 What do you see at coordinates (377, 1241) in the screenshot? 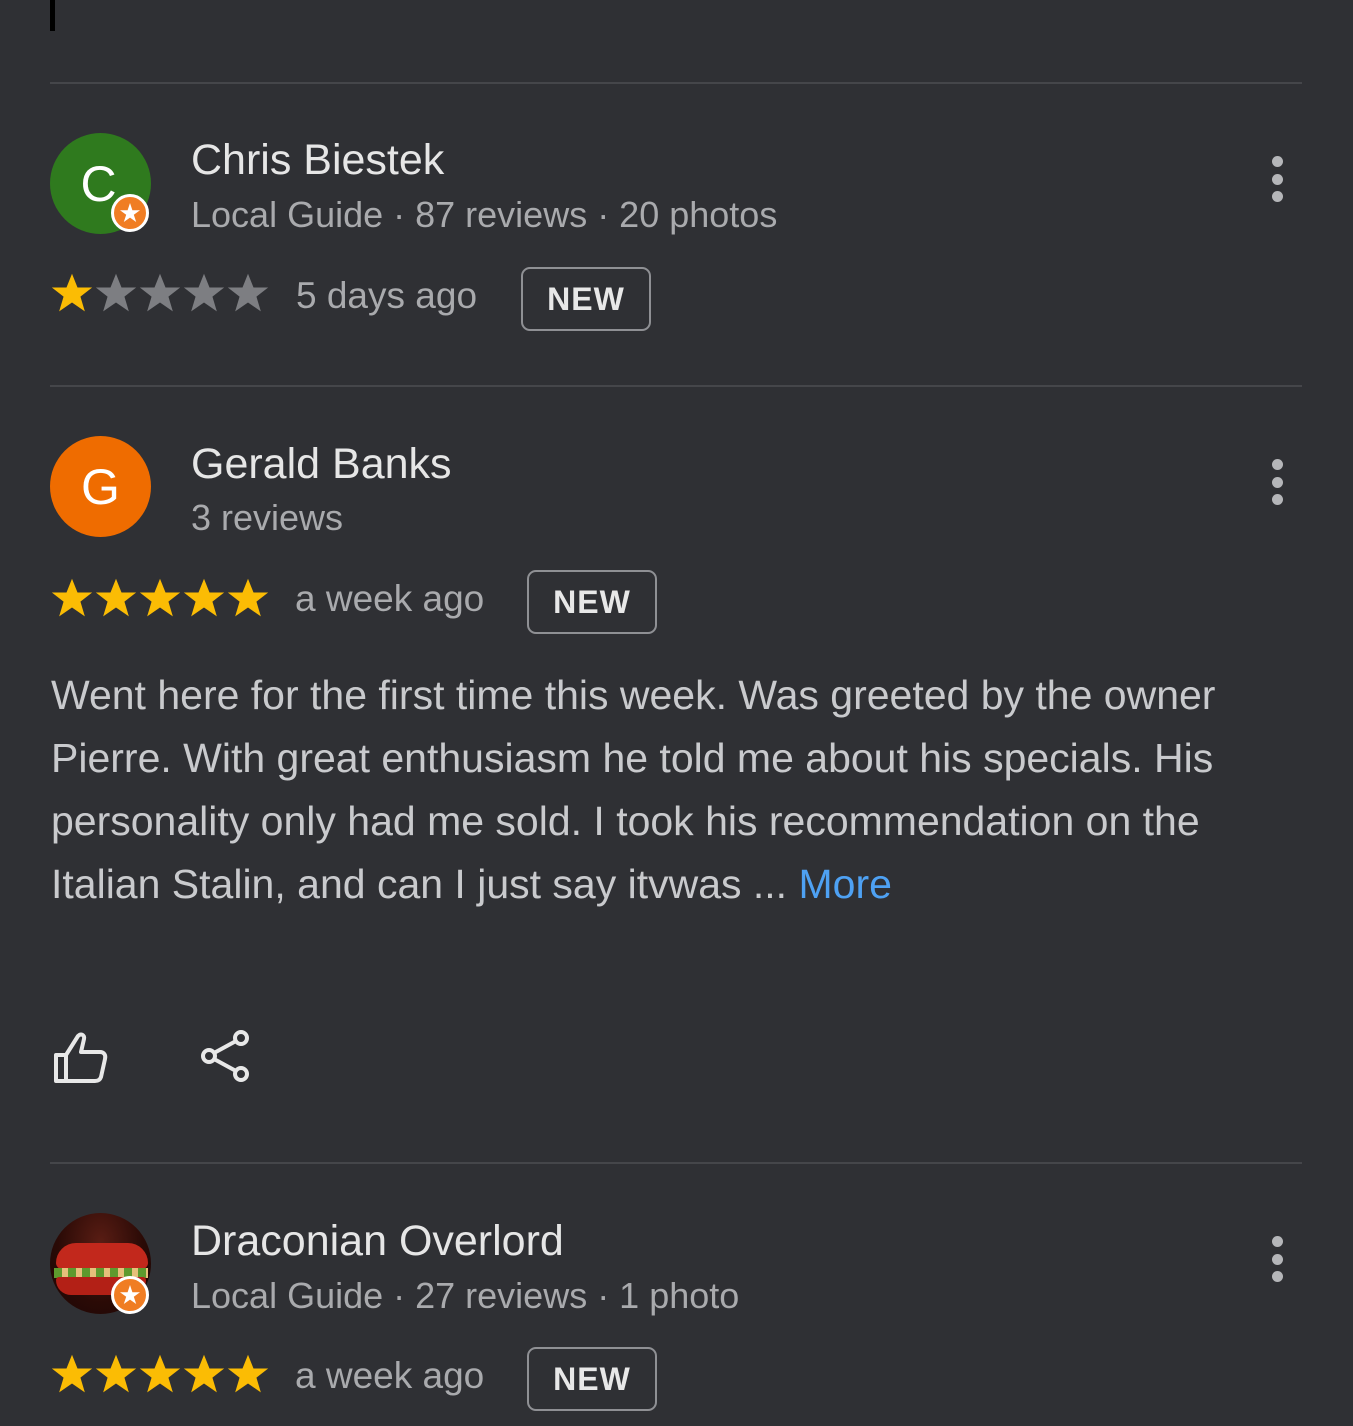
I see `reviewer-name: Draconian Overlord` at bounding box center [377, 1241].